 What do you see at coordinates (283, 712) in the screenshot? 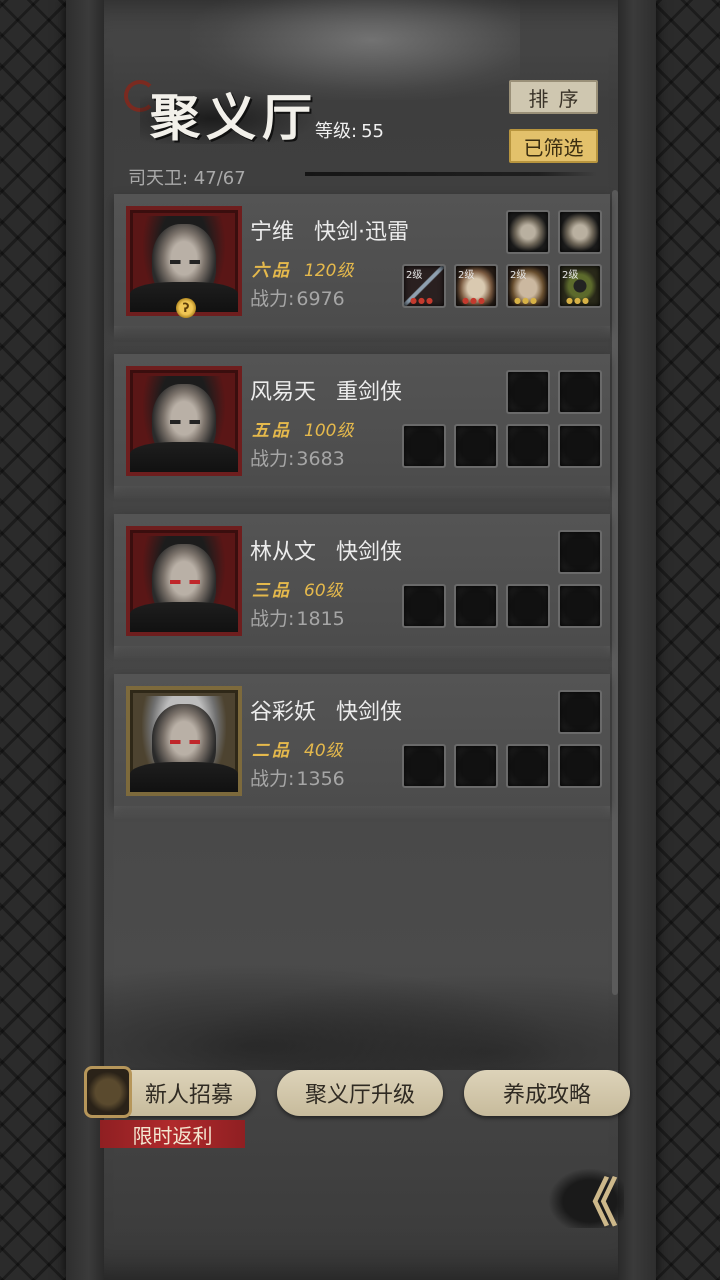
I see `hero-name: 谷彩妖` at bounding box center [283, 712].